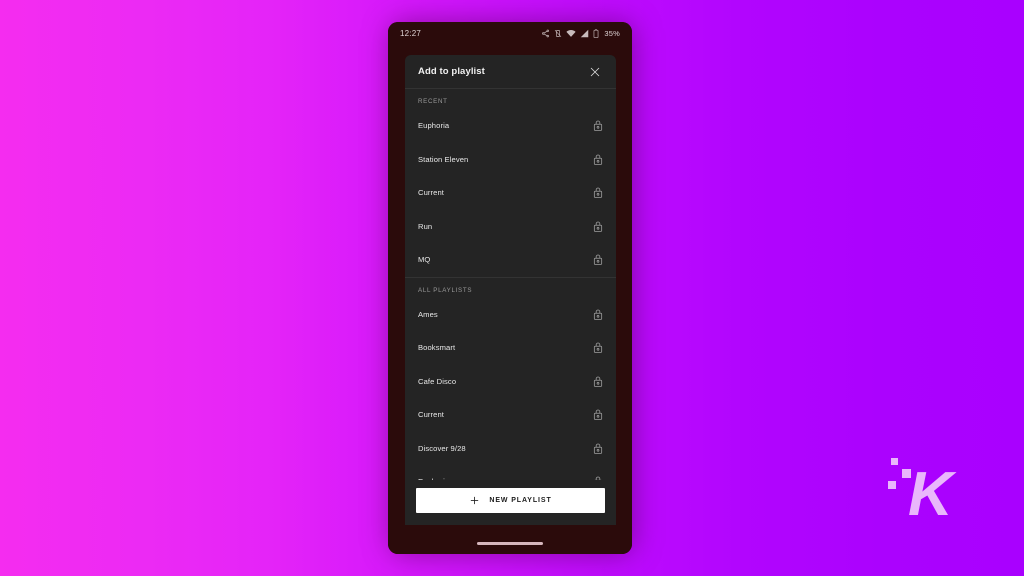  What do you see at coordinates (443, 159) in the screenshot?
I see `playlist-name: Station Eleven` at bounding box center [443, 159].